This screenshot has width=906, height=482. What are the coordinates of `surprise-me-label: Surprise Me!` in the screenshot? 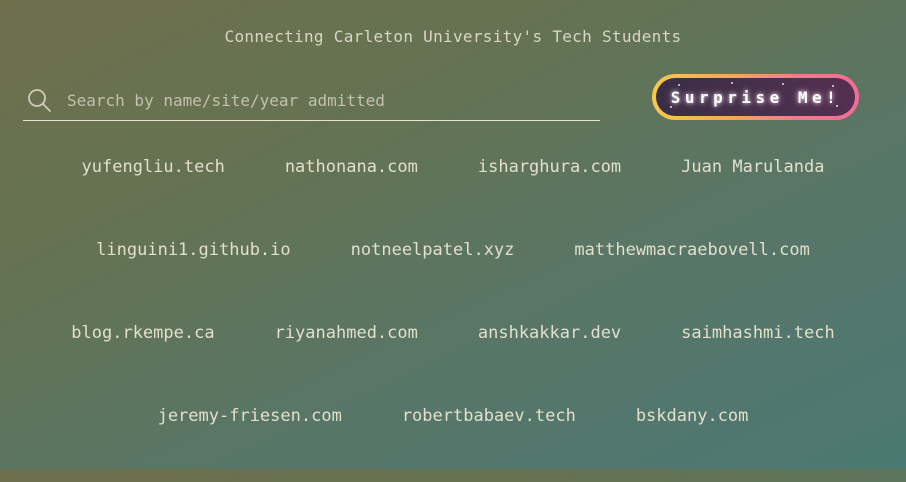 It's located at (755, 97).